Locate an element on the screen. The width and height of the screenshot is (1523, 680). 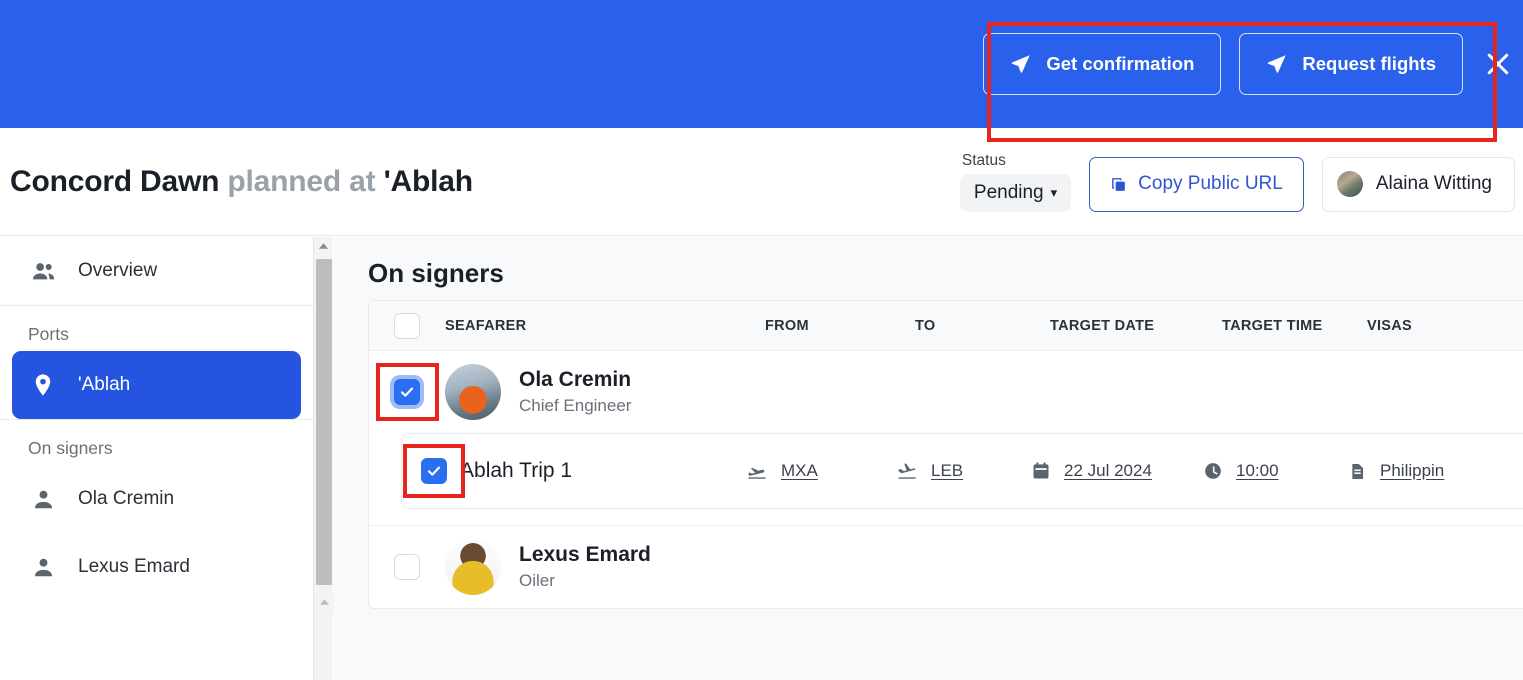
trip-time-value: 10:00 is located at coordinates (1257, 471).